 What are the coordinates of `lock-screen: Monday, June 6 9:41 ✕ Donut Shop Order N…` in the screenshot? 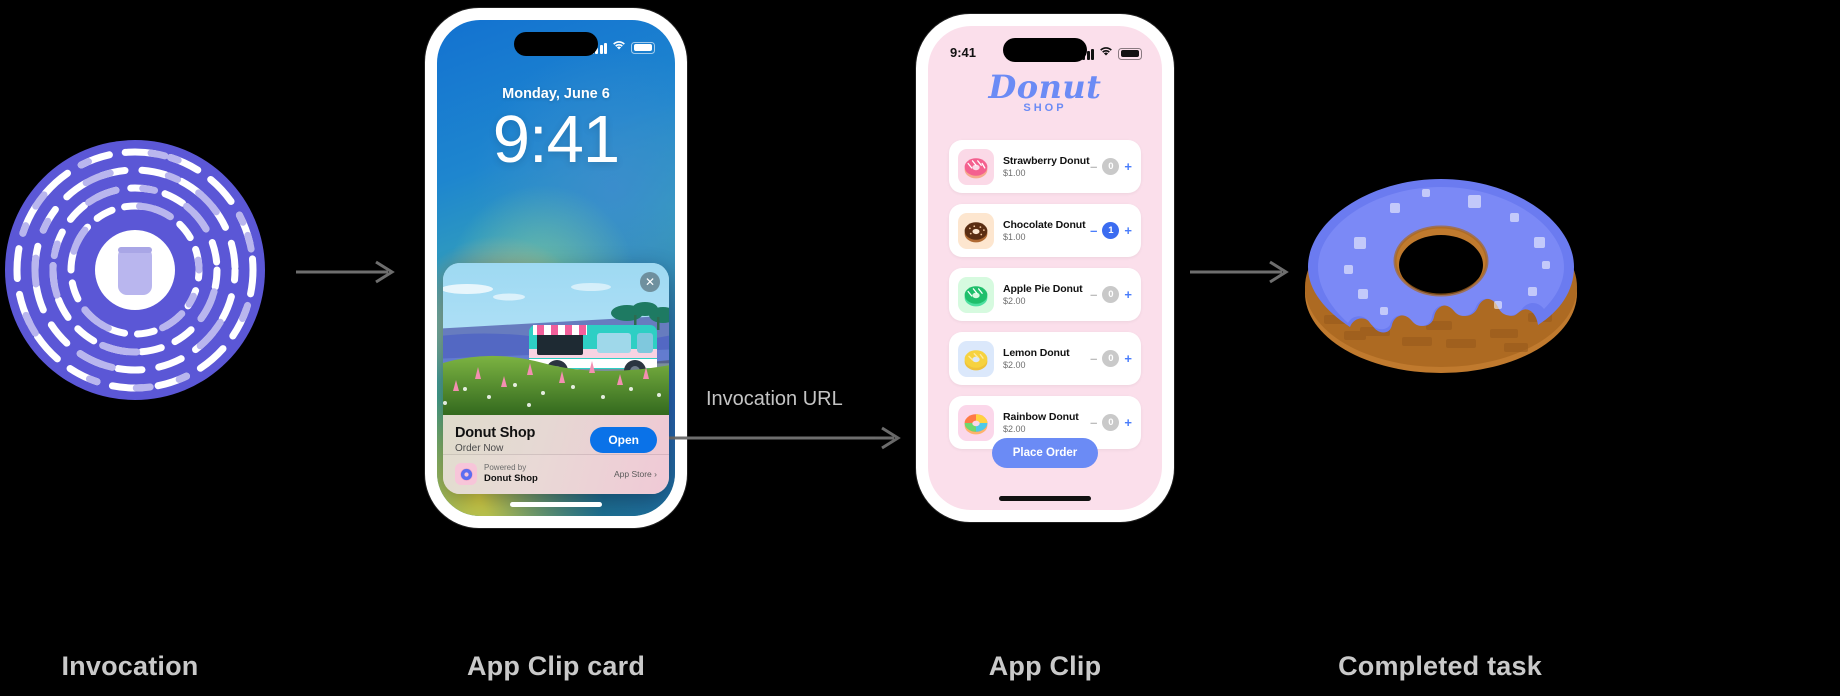 It's located at (556, 268).